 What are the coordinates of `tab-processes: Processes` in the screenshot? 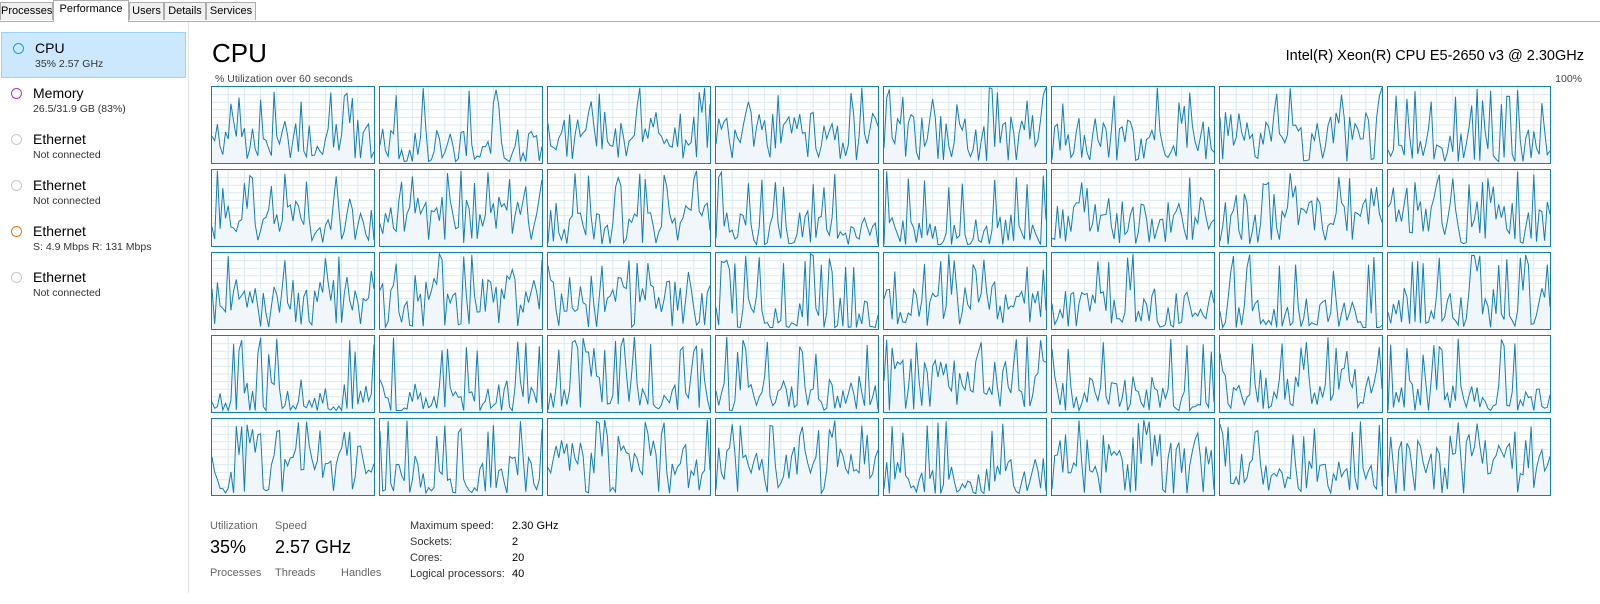 It's located at (26, 11).